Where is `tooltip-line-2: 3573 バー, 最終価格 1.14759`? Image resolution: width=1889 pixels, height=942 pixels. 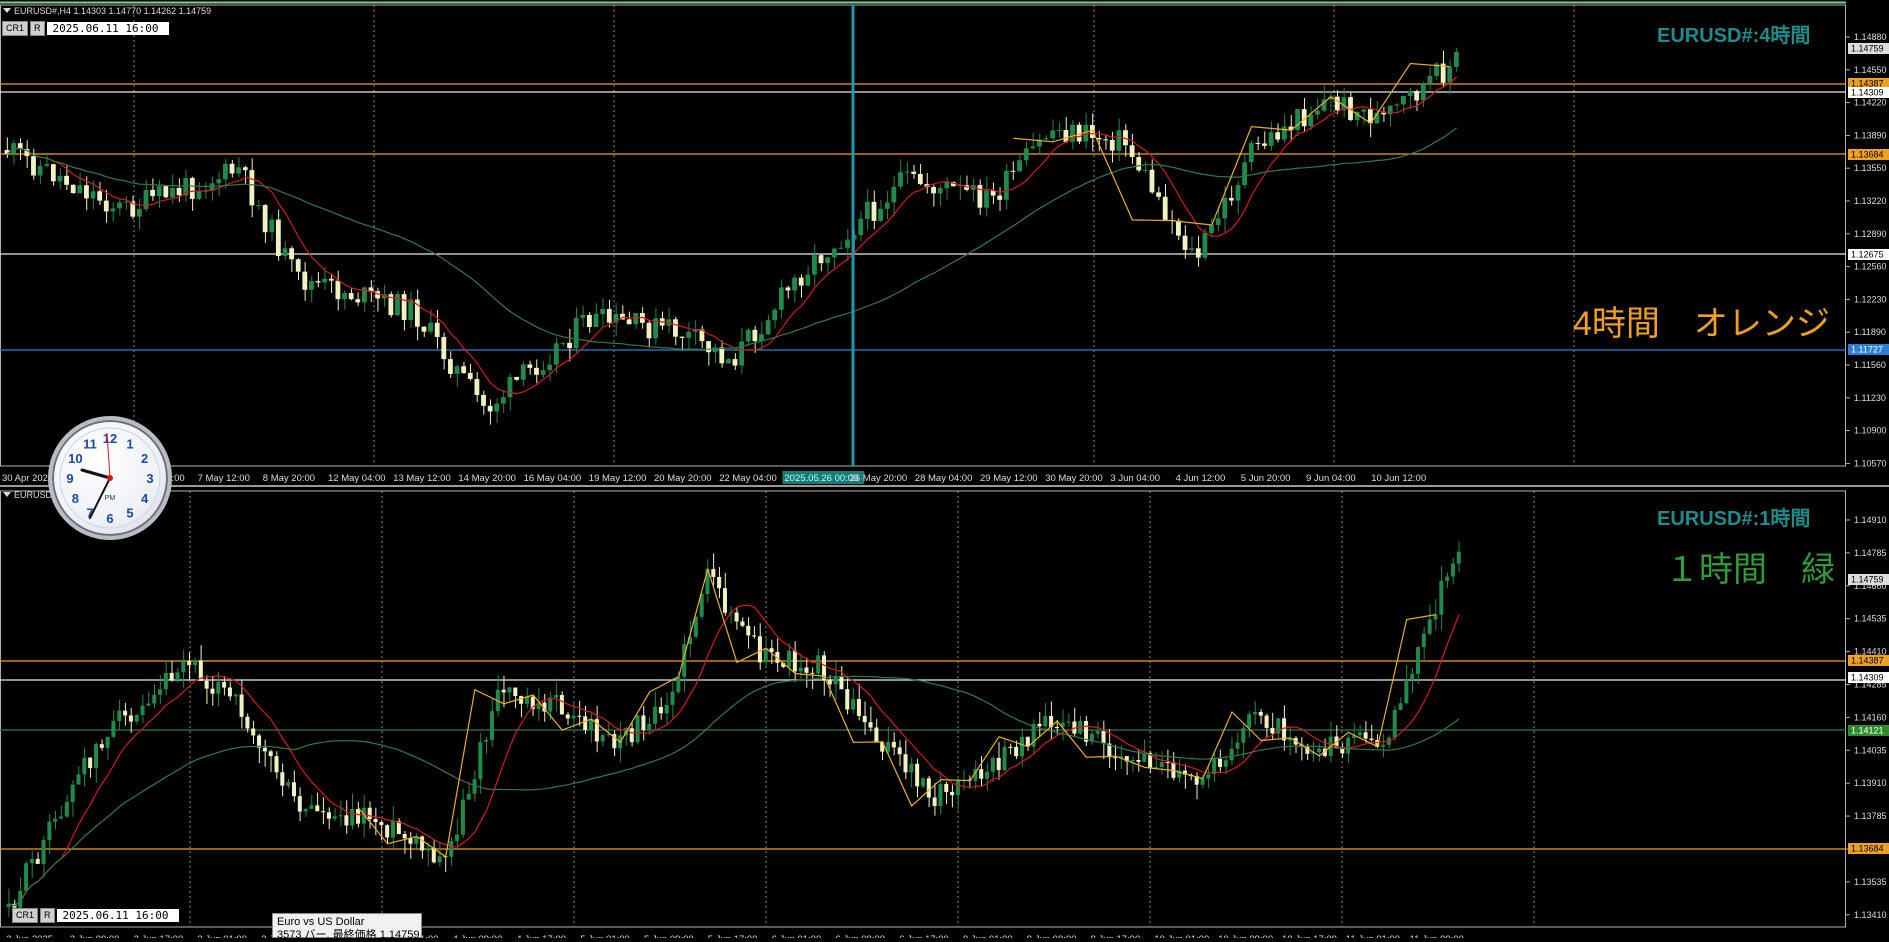
tooltip-line-2: 3573 バー, 最終価格 1.14759 is located at coordinates (348, 935).